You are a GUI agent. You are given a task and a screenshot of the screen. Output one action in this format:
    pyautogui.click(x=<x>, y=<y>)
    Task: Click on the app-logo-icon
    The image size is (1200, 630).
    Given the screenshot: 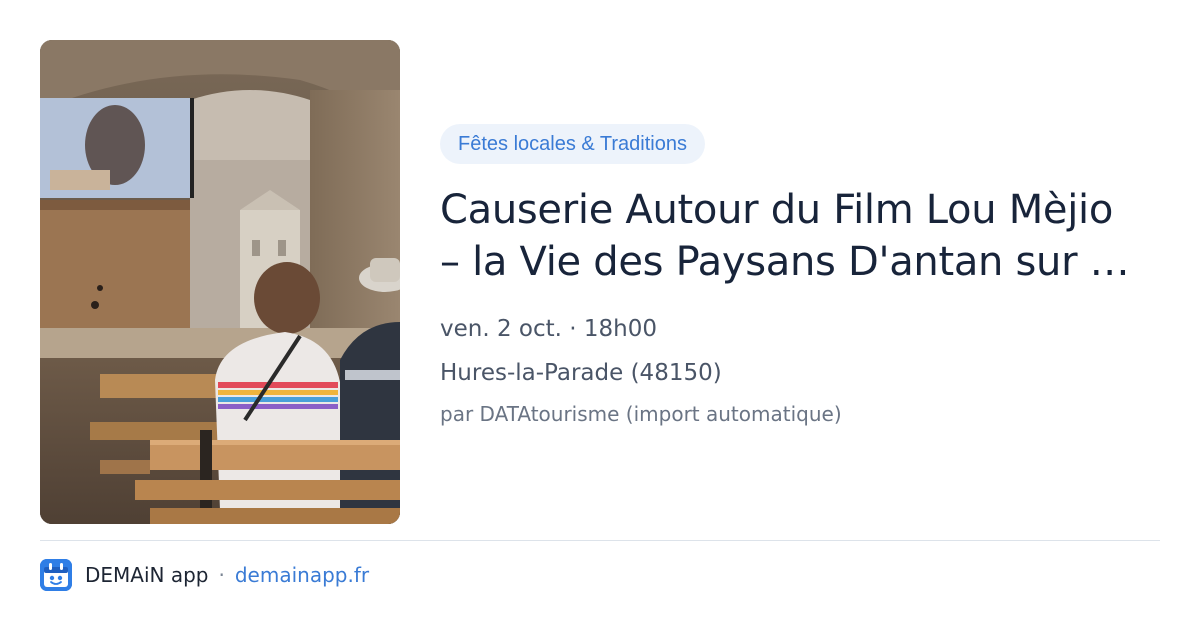 What is the action you would take?
    pyautogui.click(x=56, y=575)
    